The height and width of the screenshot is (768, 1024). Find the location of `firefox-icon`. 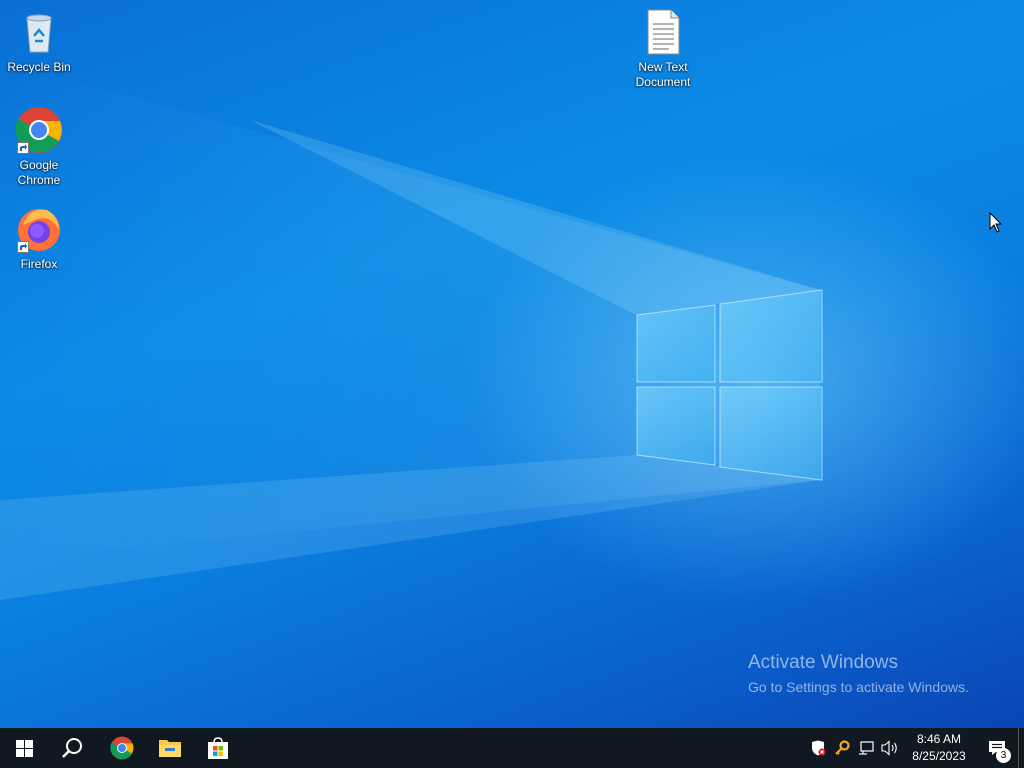

firefox-icon is located at coordinates (39, 229).